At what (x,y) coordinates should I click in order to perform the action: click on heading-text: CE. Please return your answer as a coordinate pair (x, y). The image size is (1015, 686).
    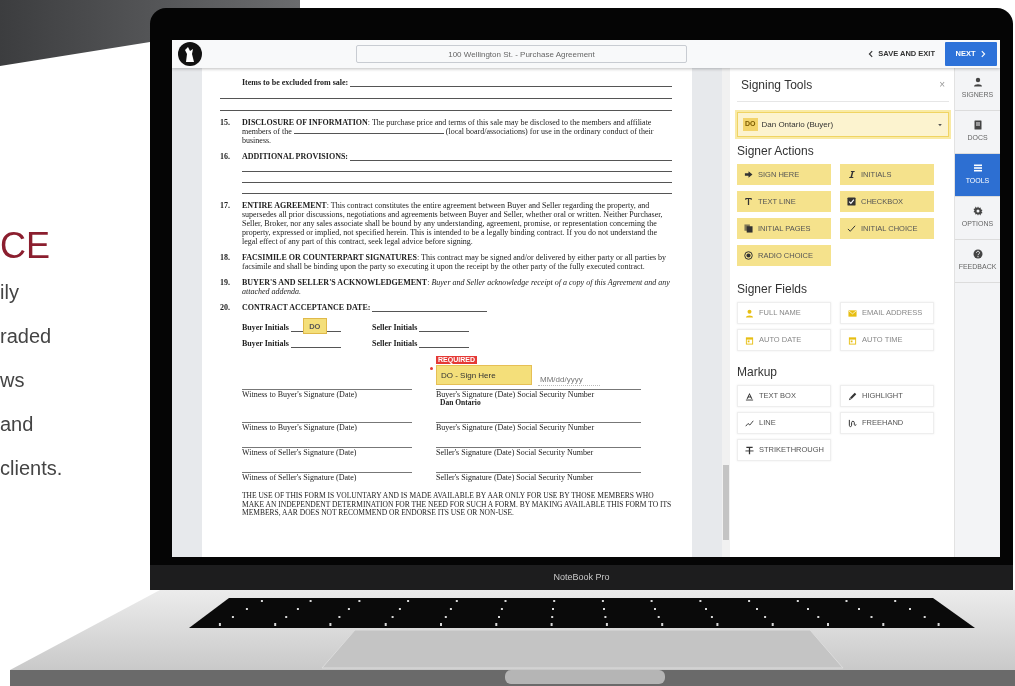
    Looking at the image, I should click on (25, 246).